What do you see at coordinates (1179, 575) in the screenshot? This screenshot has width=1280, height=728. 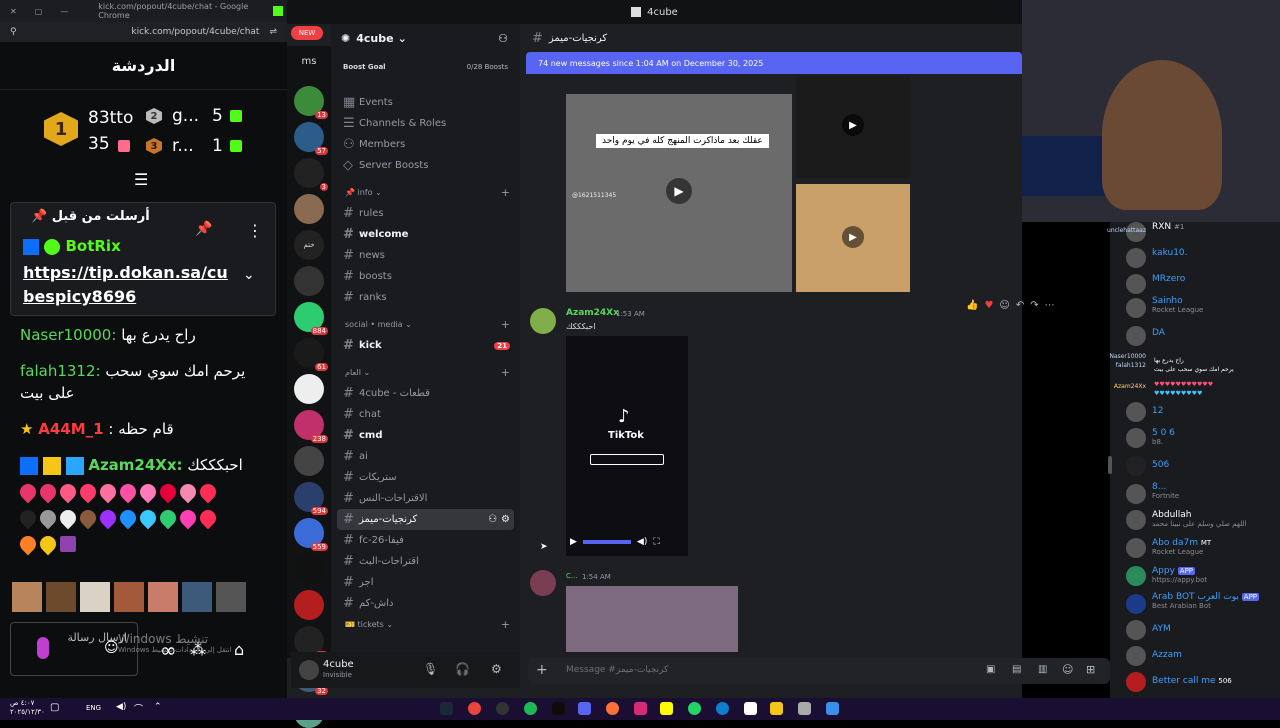 I see `member-name: Appy APP https://appy.bot` at bounding box center [1179, 575].